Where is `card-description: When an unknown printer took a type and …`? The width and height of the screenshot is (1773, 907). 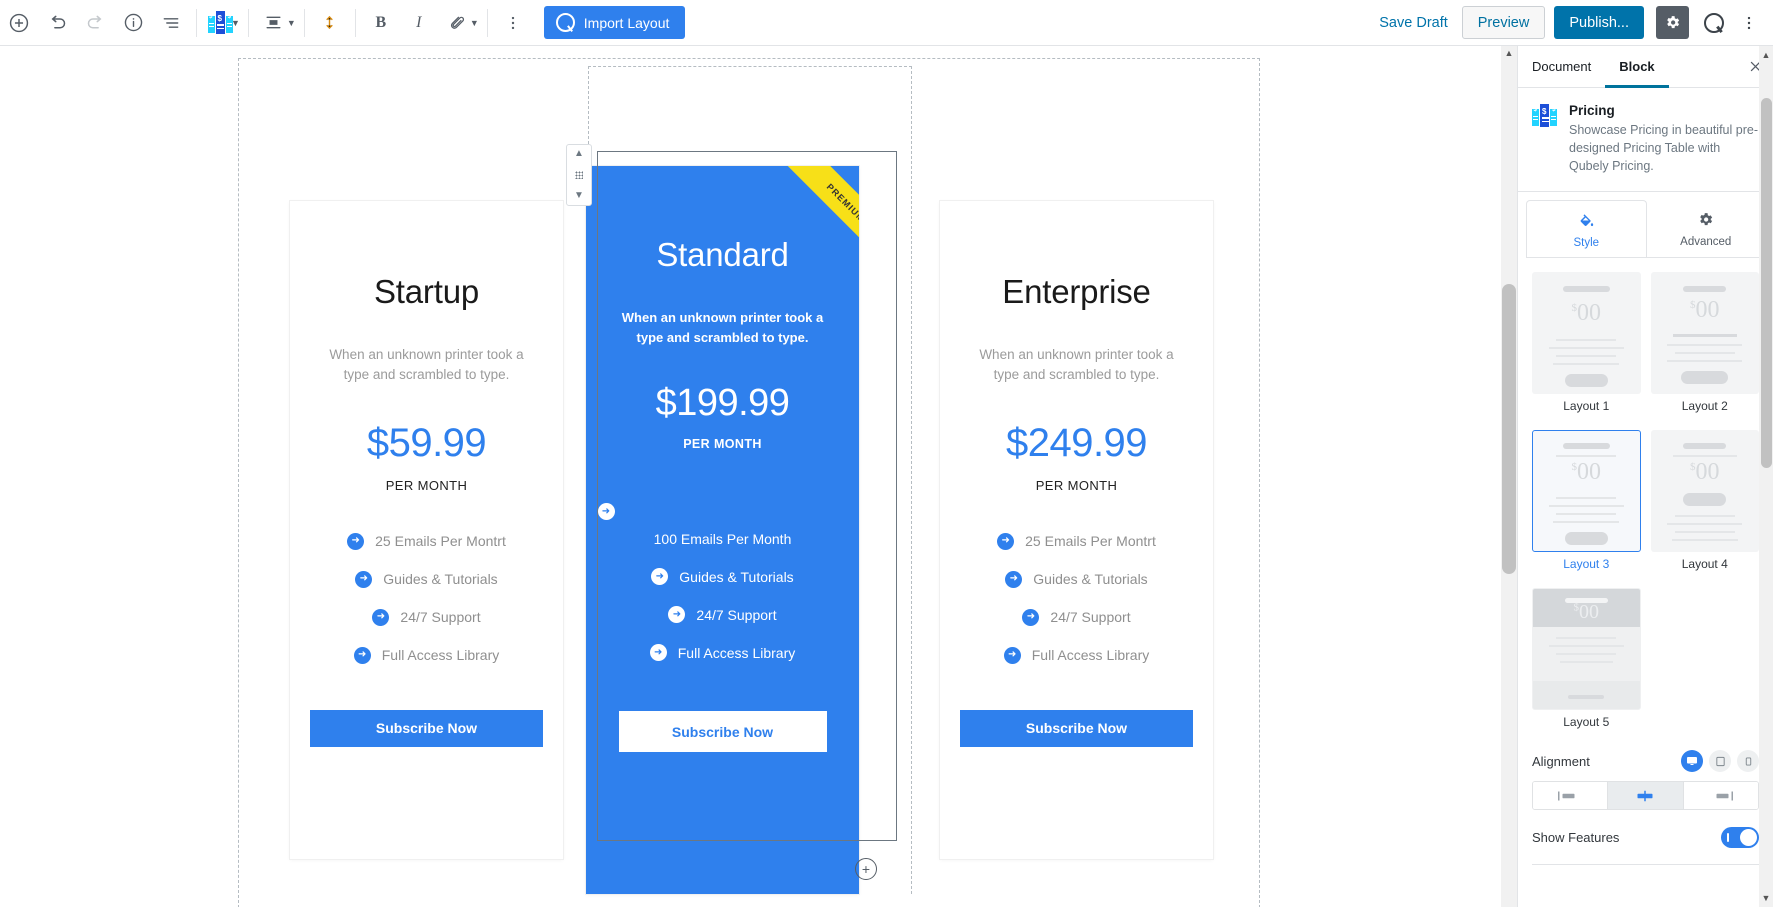
card-description: When an unknown printer took a type and … is located at coordinates (722, 327).